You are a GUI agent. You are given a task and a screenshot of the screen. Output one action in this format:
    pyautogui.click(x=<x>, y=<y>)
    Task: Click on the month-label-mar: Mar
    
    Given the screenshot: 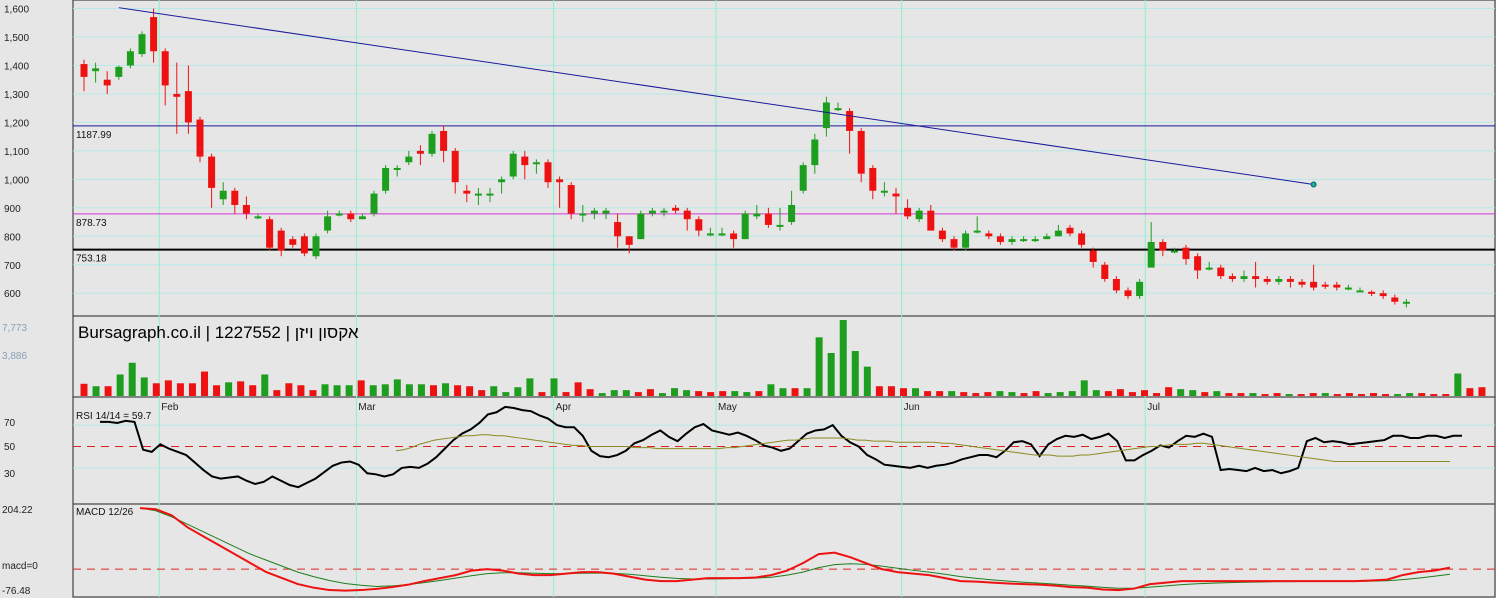 What is the action you would take?
    pyautogui.click(x=367, y=407)
    